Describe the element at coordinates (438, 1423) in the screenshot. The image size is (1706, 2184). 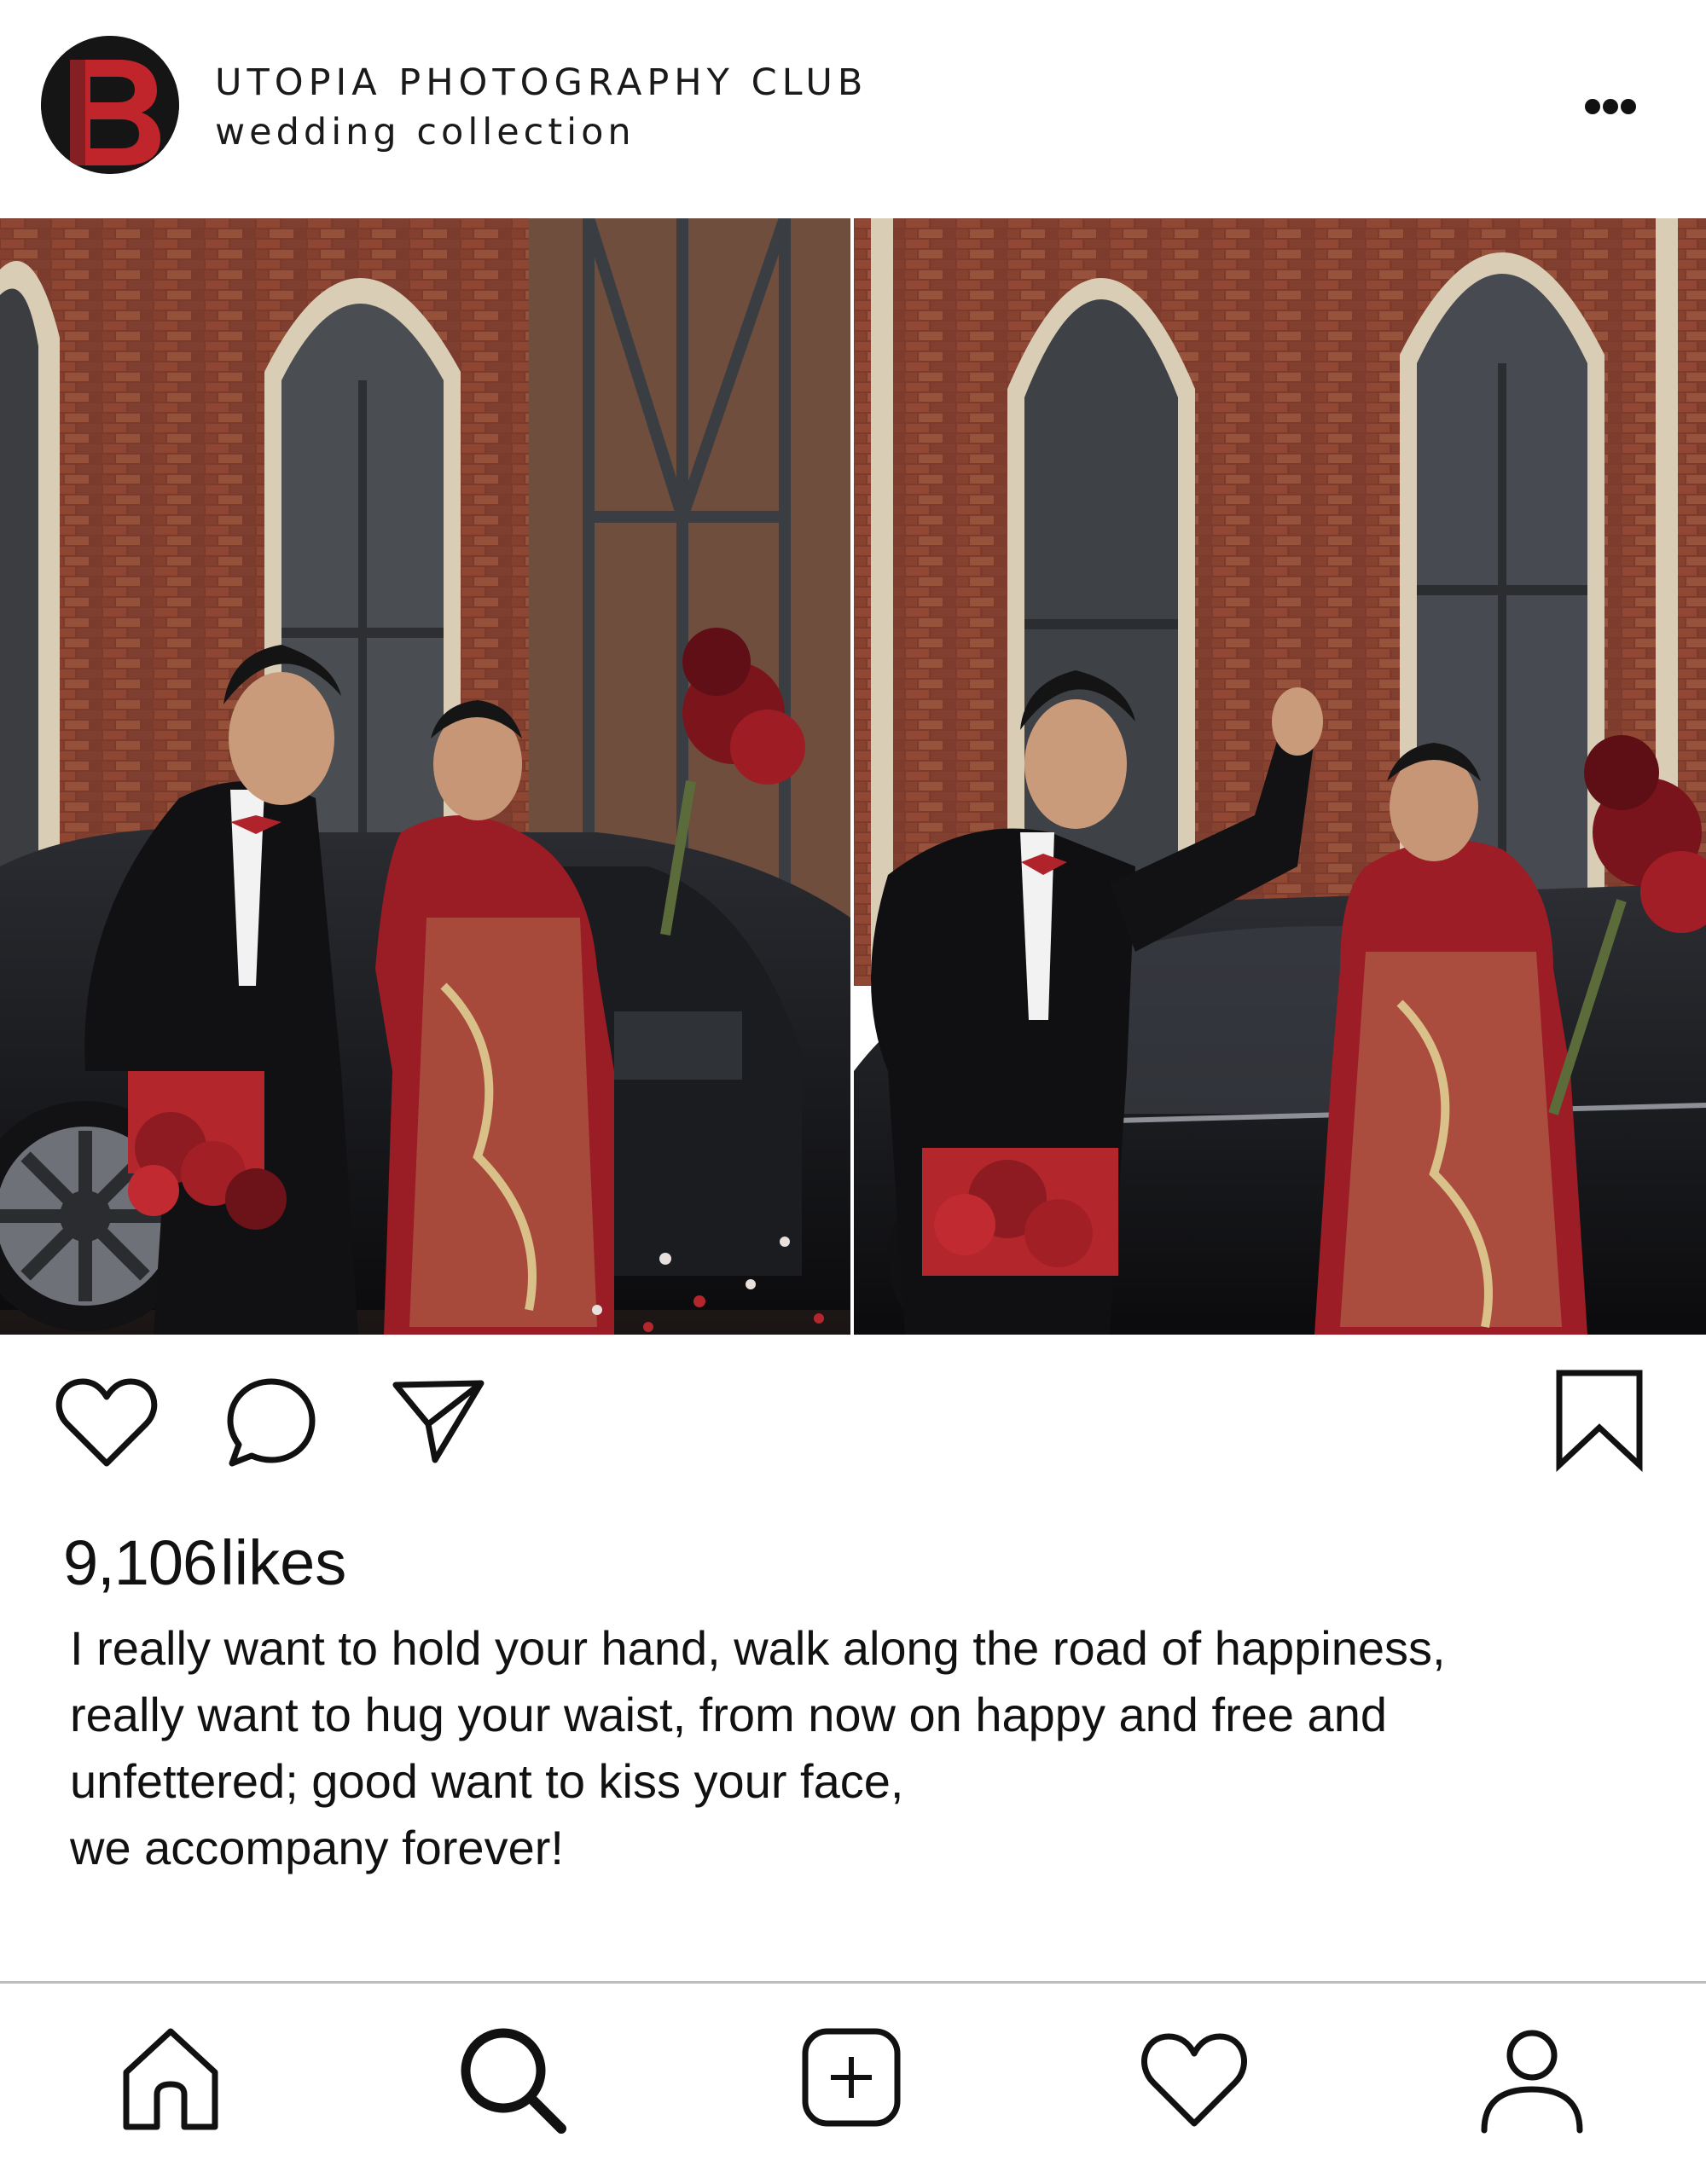
I see `send-icon` at that location.